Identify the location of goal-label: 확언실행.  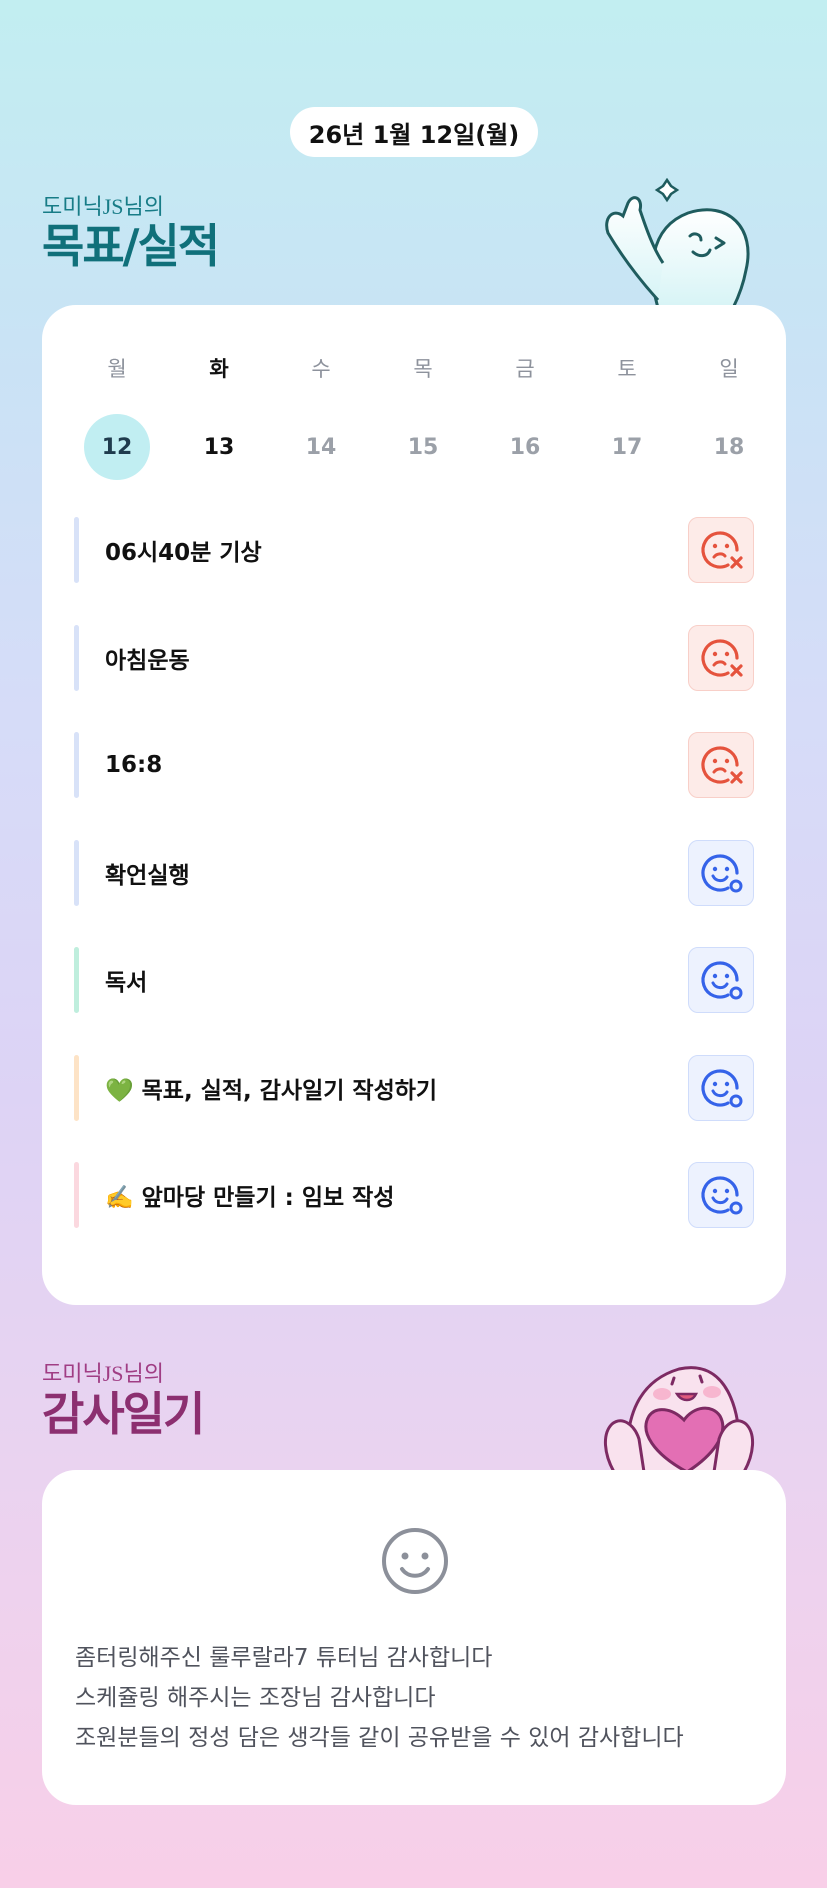
(147, 875).